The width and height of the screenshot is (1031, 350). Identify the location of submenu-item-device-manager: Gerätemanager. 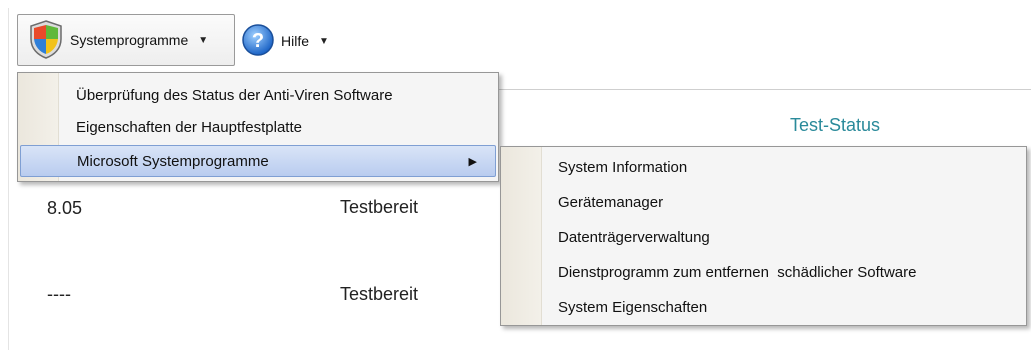
(763, 202).